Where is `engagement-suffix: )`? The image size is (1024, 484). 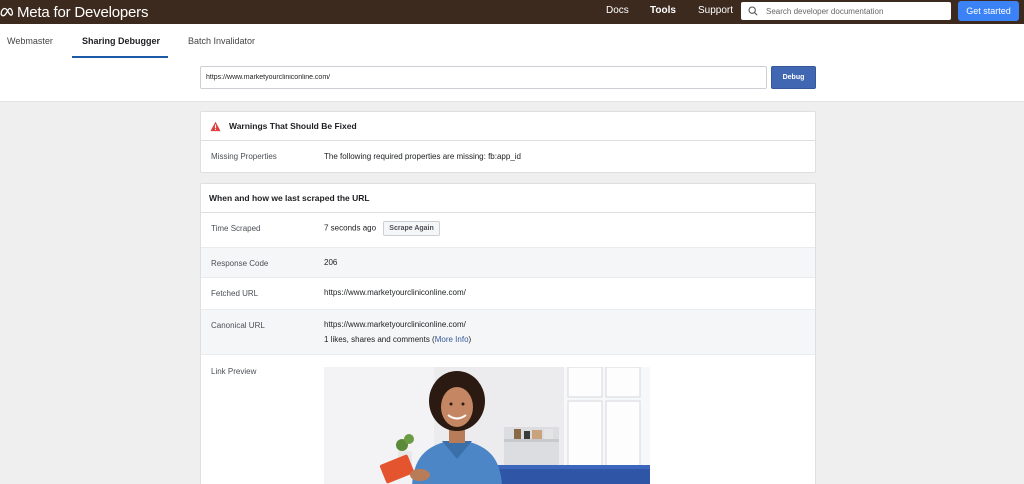
engagement-suffix: ) is located at coordinates (470, 339).